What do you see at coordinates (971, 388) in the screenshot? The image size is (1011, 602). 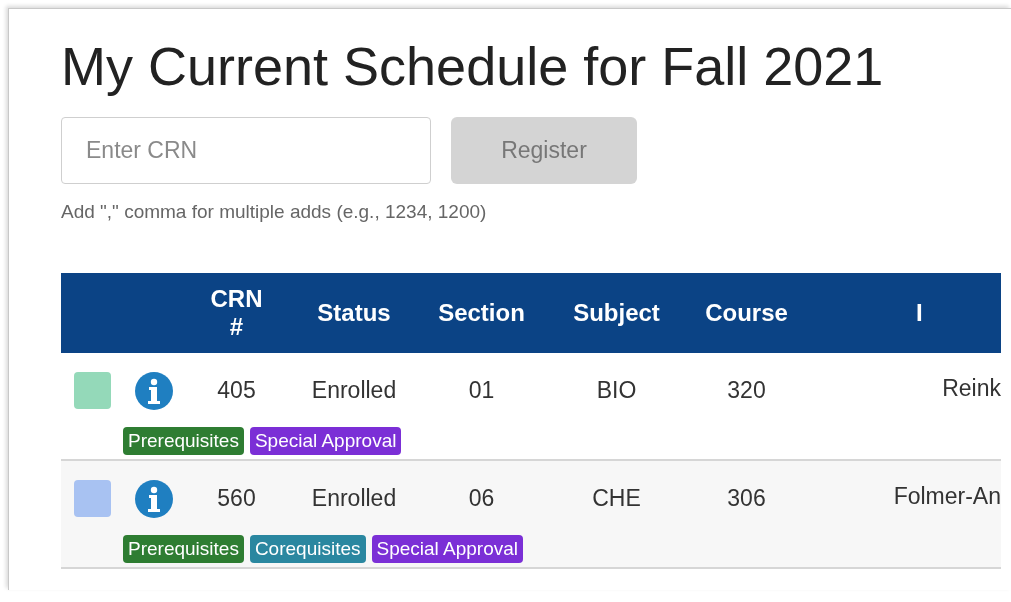 I see `table-cell-text: Reink` at bounding box center [971, 388].